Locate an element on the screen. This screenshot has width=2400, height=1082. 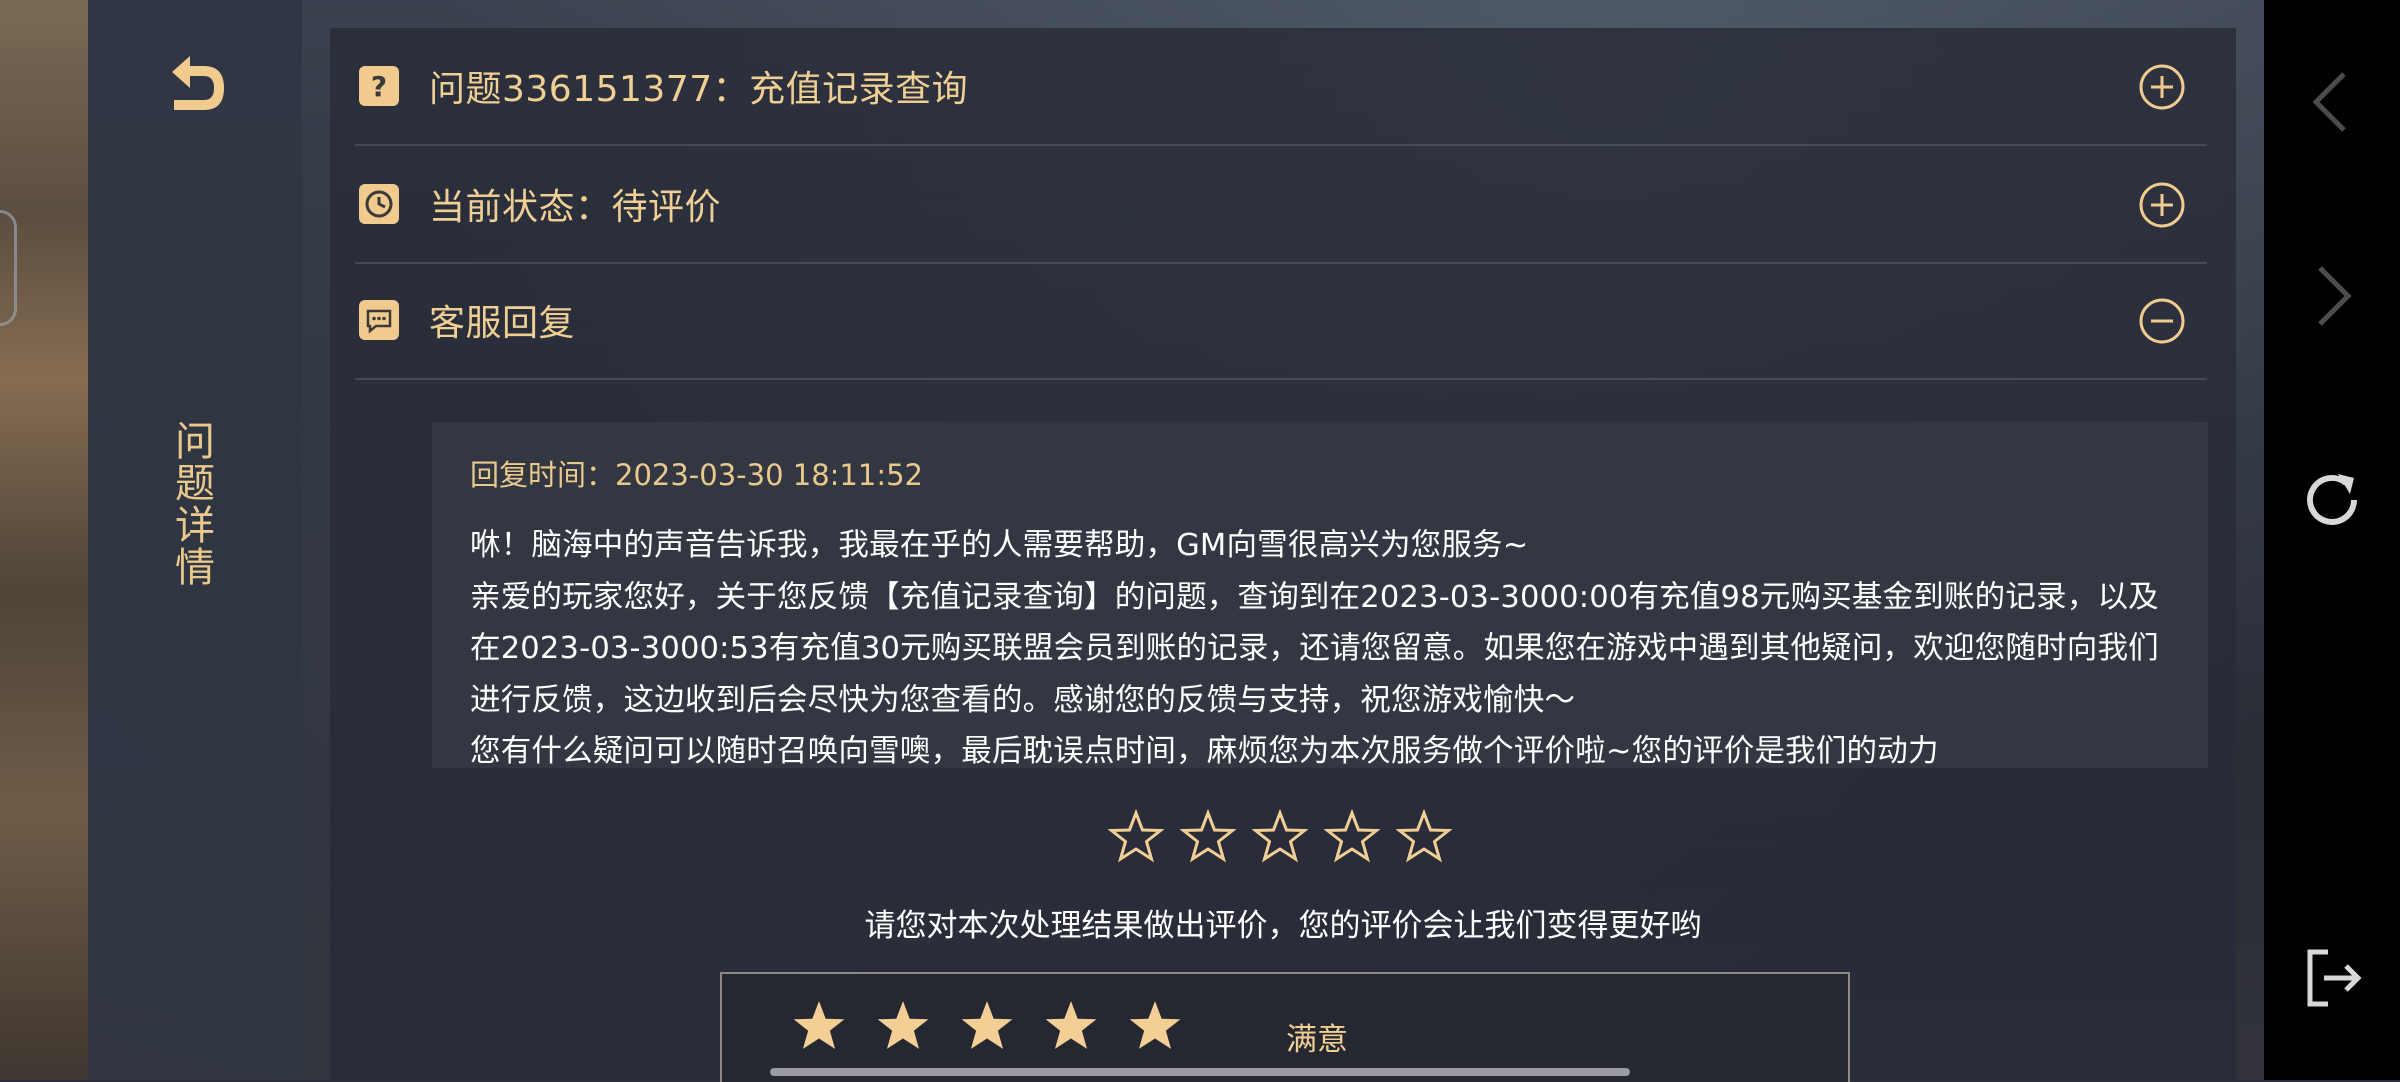
row-status-label: 当前状态：待评价 is located at coordinates (575, 207).